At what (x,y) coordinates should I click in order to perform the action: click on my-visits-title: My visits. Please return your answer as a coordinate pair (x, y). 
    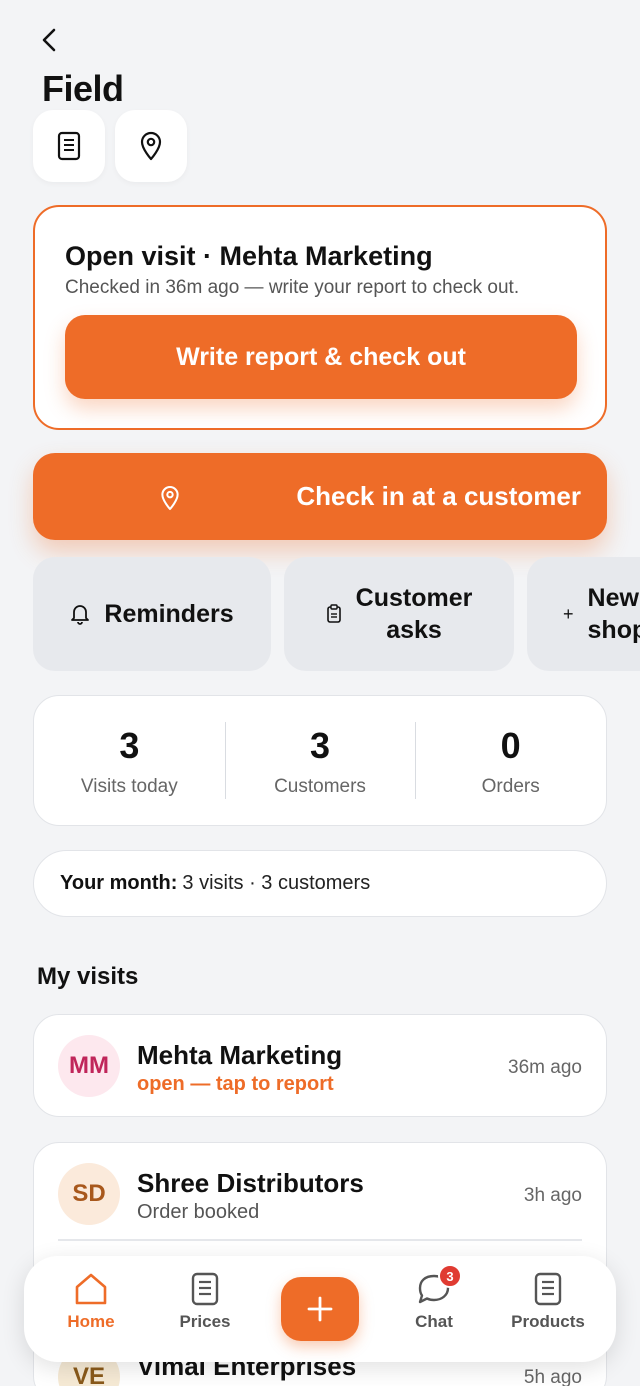
    Looking at the image, I should click on (88, 976).